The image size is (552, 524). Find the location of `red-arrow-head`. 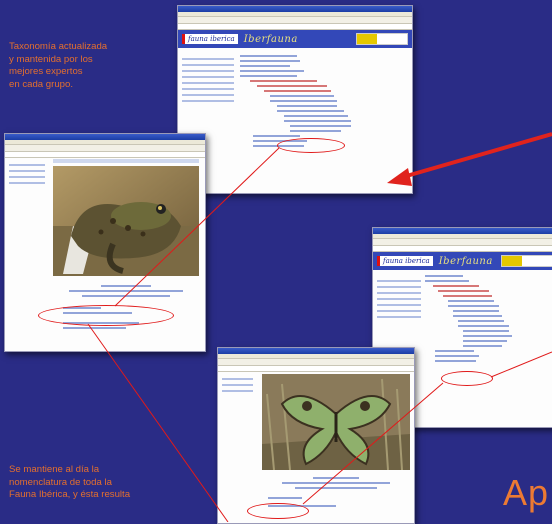

red-arrow-head is located at coordinates (399, 177).